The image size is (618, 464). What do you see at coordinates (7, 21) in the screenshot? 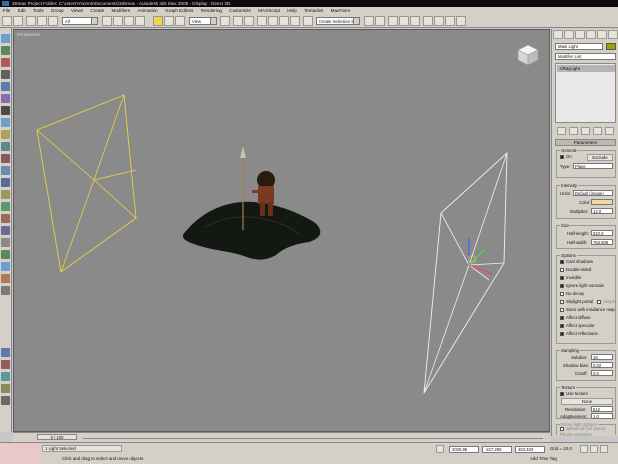
I see `undo-icon` at bounding box center [7, 21].